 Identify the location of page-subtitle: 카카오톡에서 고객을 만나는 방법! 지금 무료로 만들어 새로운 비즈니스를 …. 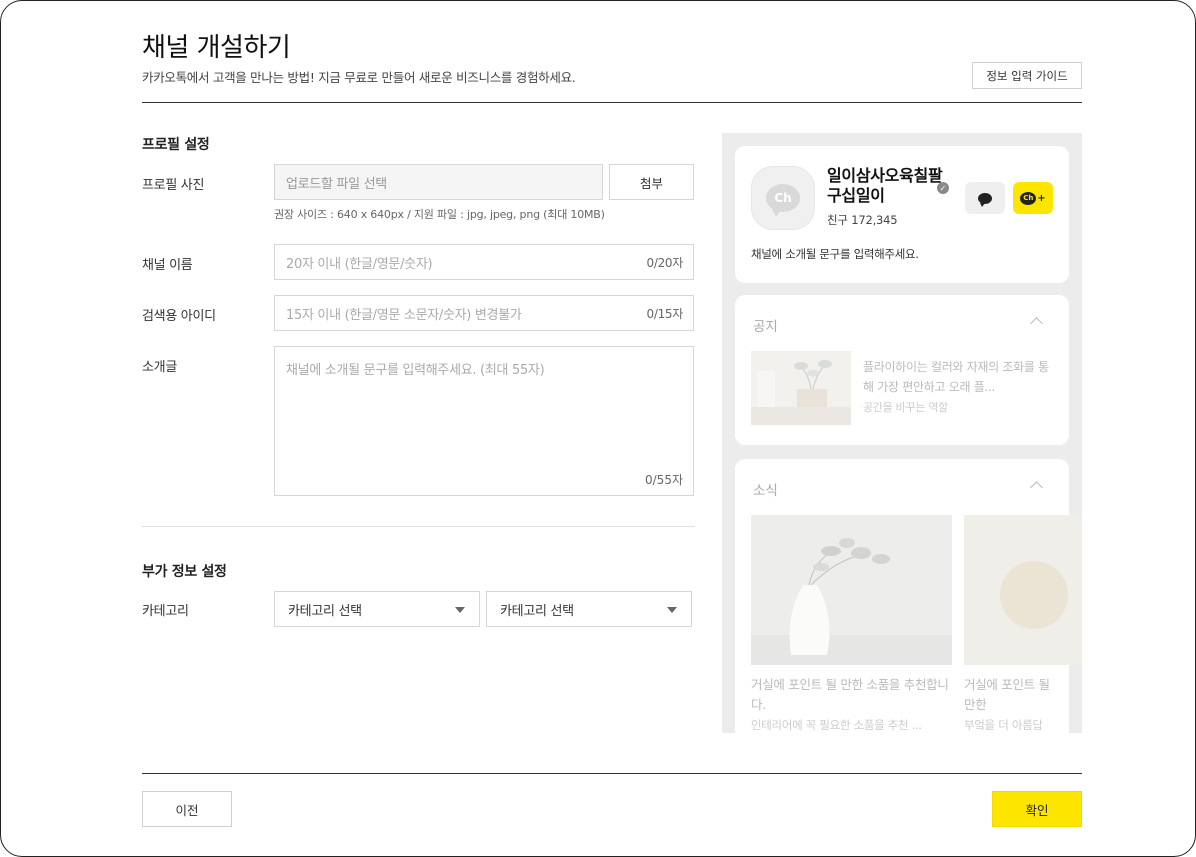
(359, 77).